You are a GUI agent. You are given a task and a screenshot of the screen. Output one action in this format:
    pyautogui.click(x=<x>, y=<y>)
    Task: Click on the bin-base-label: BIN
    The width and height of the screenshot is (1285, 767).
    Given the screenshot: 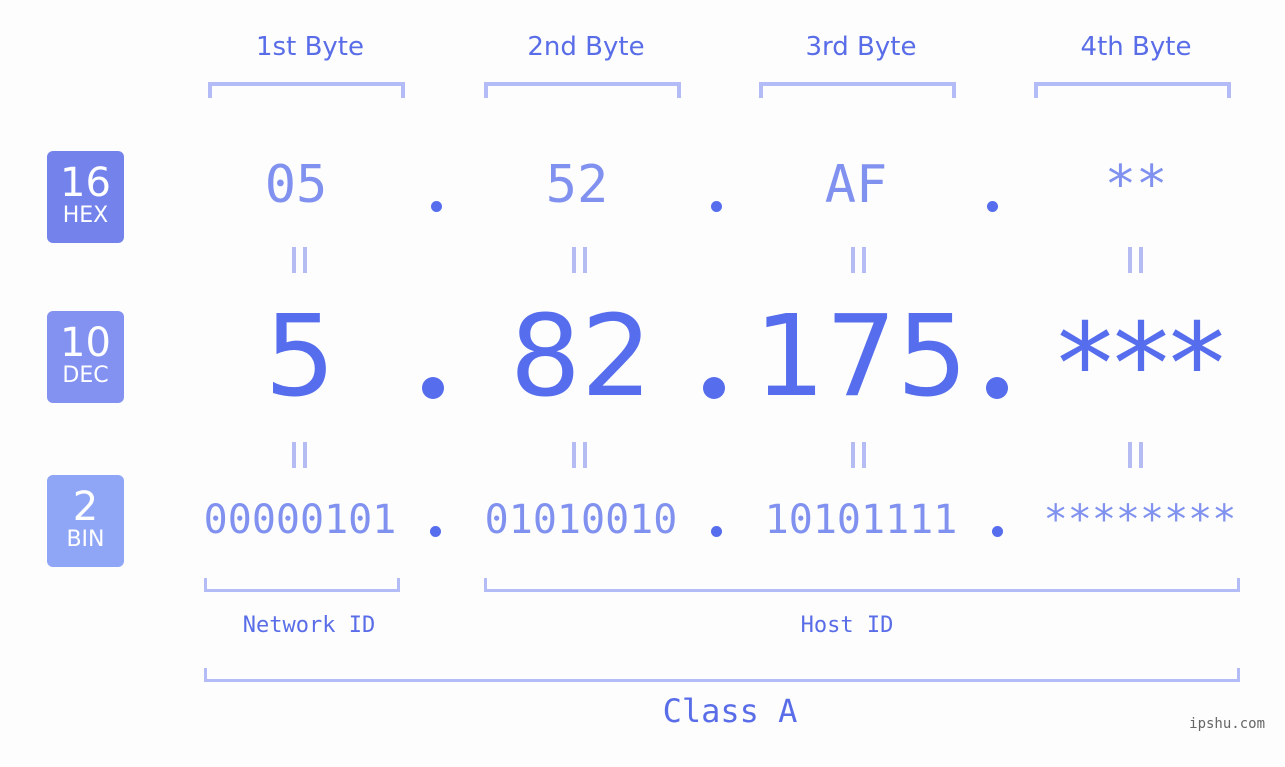 What is the action you would take?
    pyautogui.click(x=85, y=539)
    